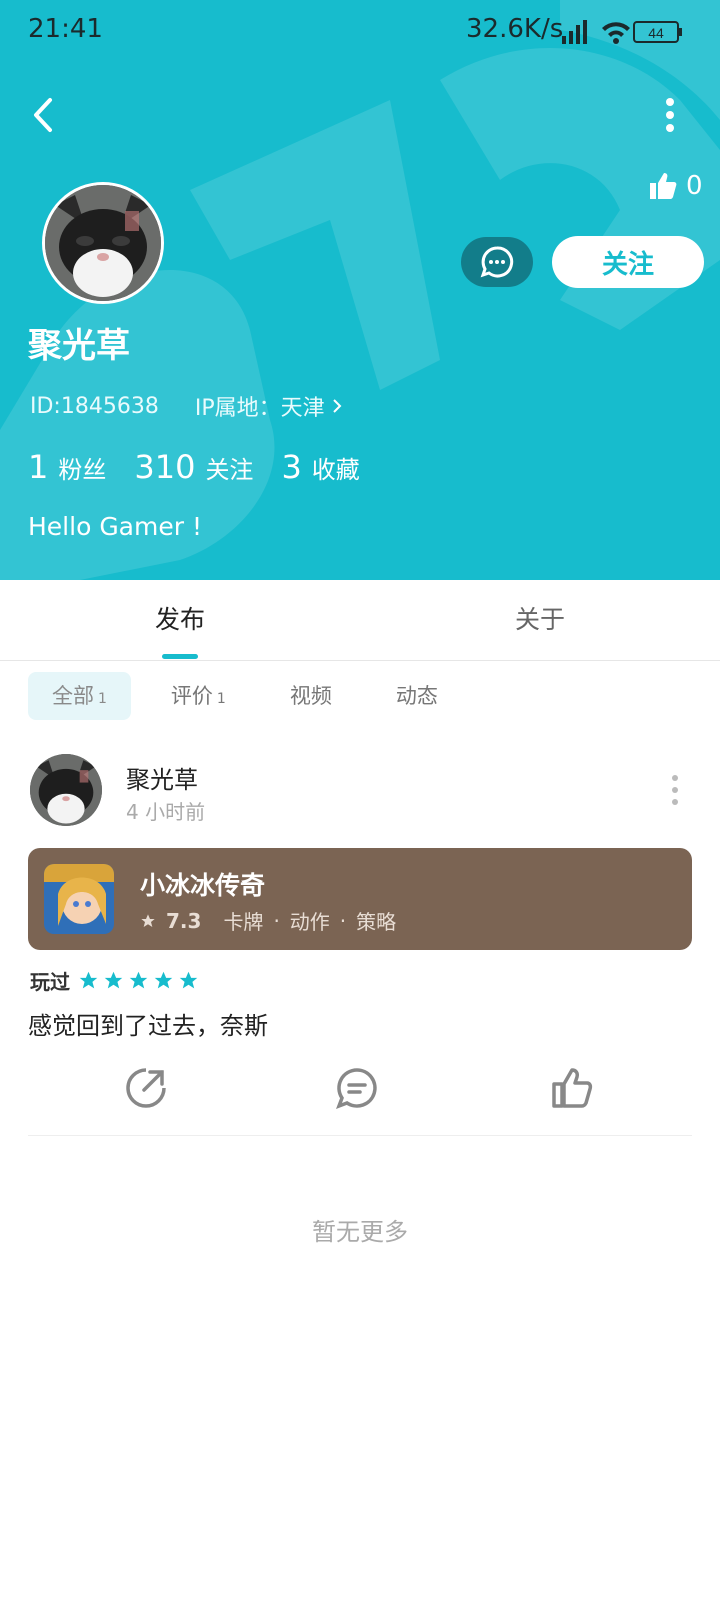 This screenshot has width=720, height=1600. I want to click on avatar, so click(103, 243).